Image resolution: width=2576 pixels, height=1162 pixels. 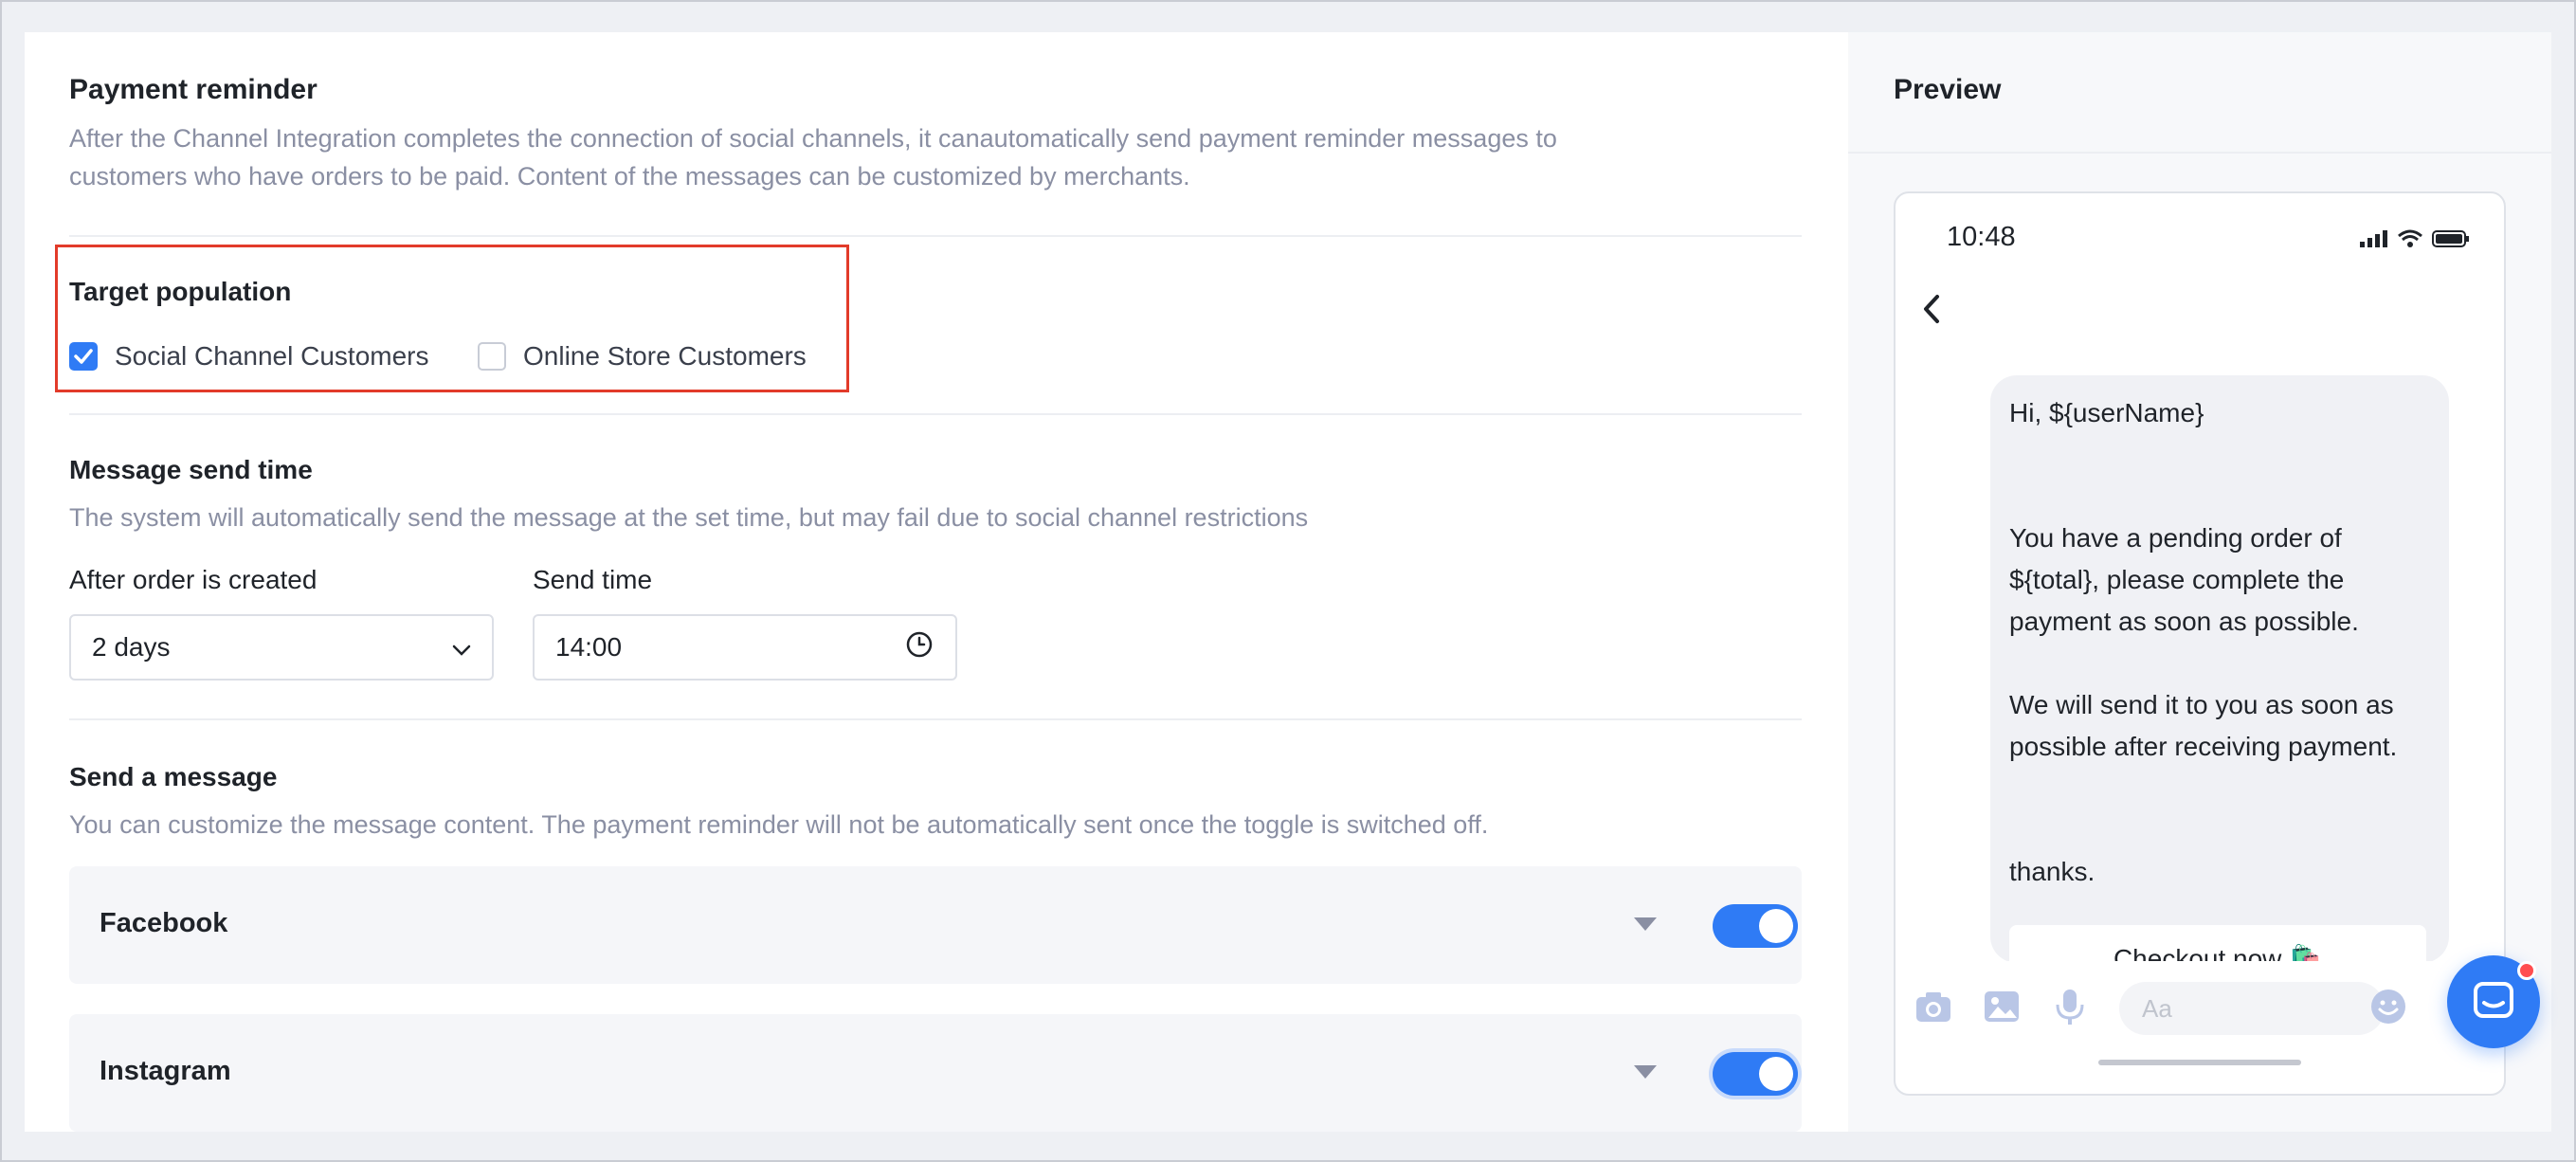 I want to click on checkbox-social-channel: Social Channel Customers, so click(x=249, y=357).